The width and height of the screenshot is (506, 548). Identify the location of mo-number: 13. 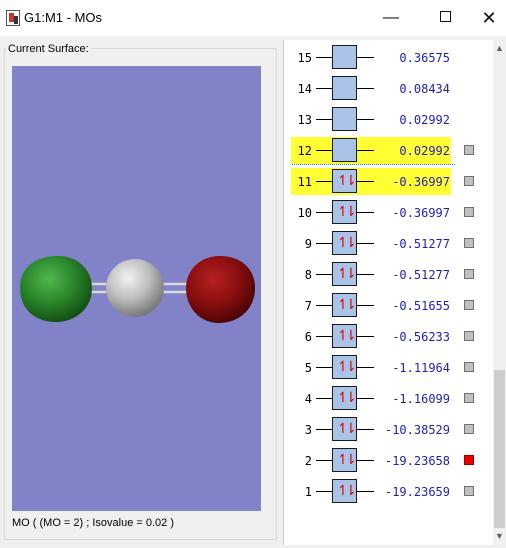
(304, 120).